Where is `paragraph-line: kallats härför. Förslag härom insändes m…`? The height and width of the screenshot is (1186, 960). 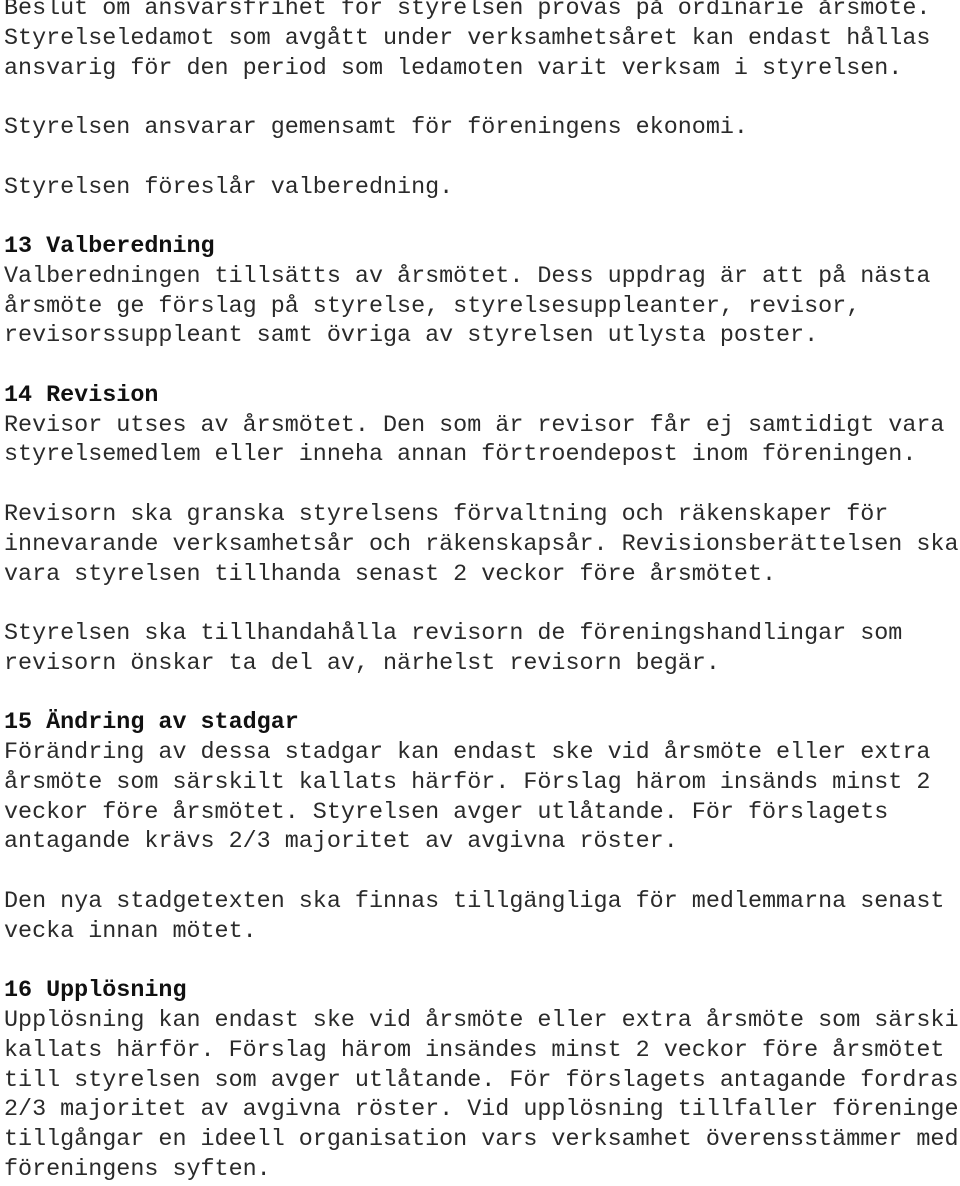 paragraph-line: kallats härför. Förslag härom insändes m… is located at coordinates (474, 1050).